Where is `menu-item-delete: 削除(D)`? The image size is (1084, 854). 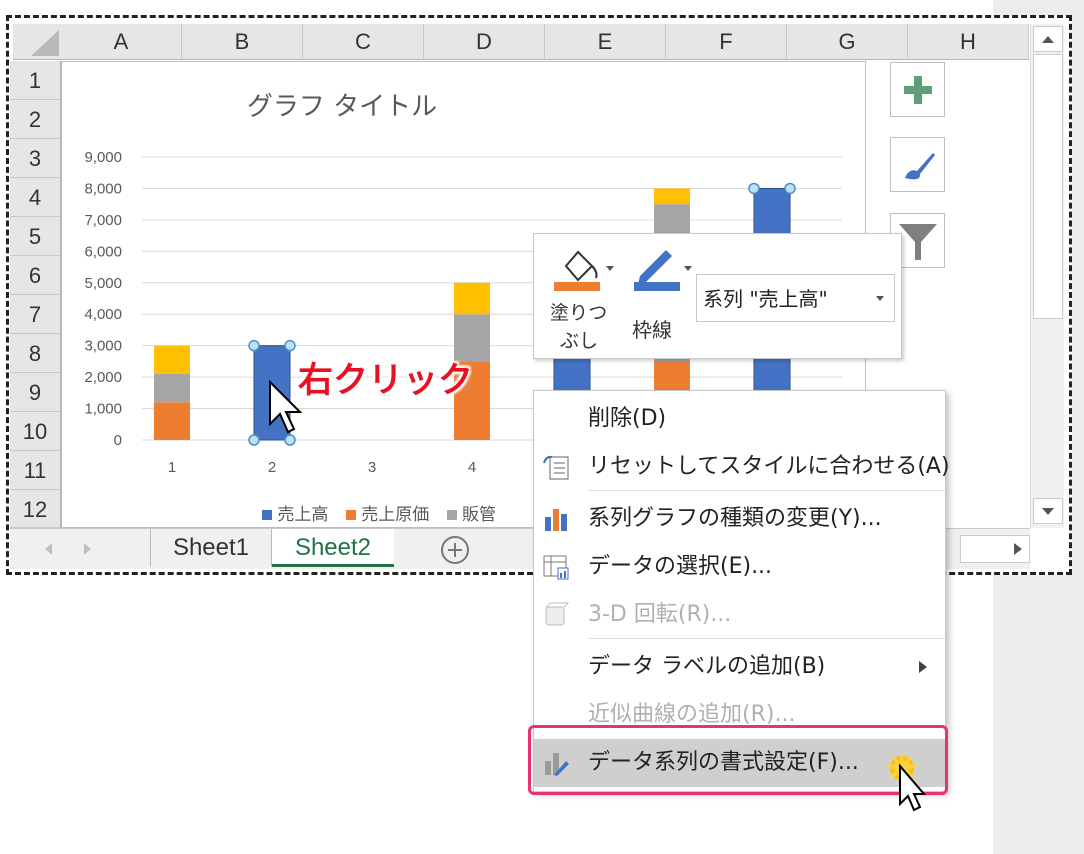
menu-item-delete: 削除(D) is located at coordinates (739, 419).